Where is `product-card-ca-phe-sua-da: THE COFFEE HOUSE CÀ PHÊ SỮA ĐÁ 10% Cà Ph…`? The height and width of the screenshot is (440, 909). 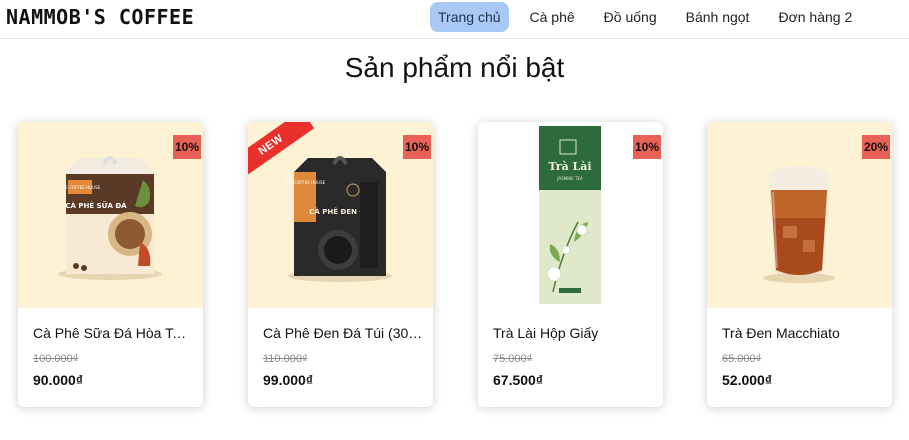
product-card-ca-phe-sua-da: THE COFFEE HOUSE CÀ PHÊ SỮA ĐÁ 10% Cà Ph… is located at coordinates (110, 264).